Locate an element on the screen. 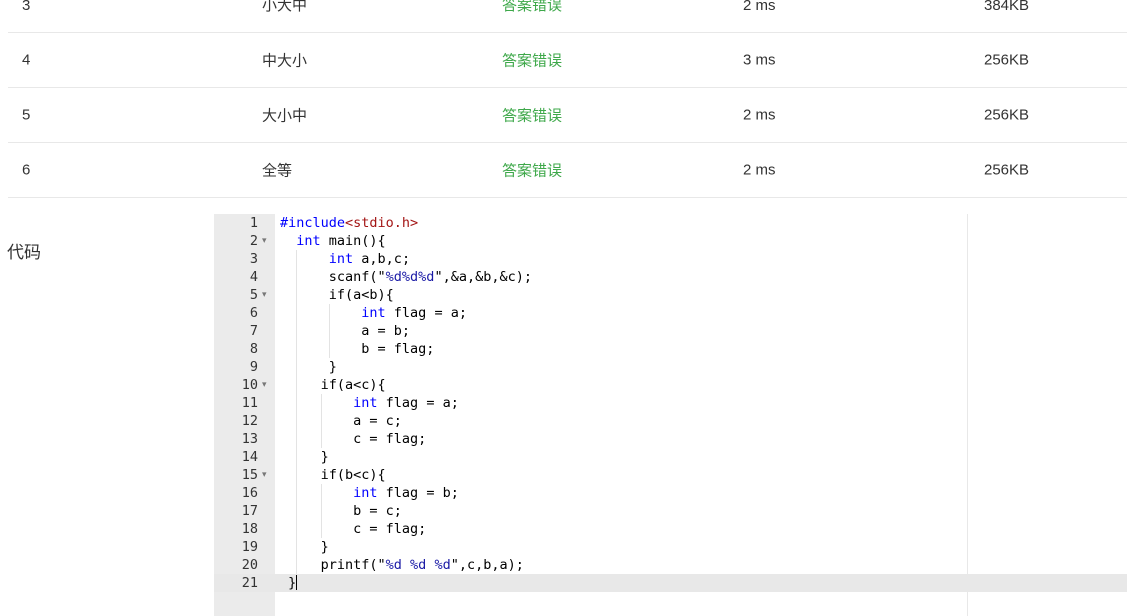 The width and height of the screenshot is (1127, 616). line-number: 8 is located at coordinates (253, 349).